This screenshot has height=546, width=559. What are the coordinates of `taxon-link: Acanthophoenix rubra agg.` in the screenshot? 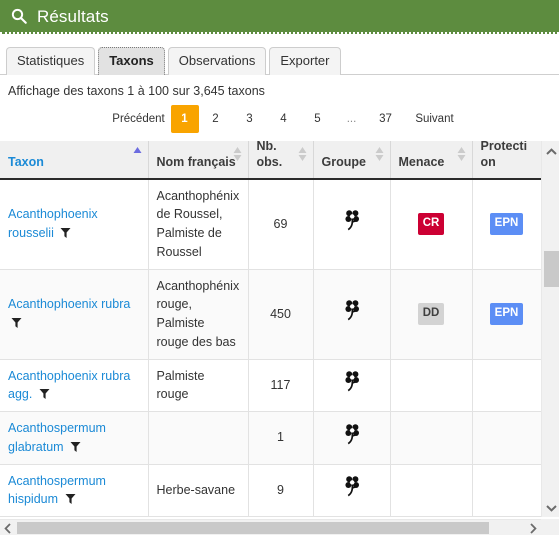 It's located at (69, 385).